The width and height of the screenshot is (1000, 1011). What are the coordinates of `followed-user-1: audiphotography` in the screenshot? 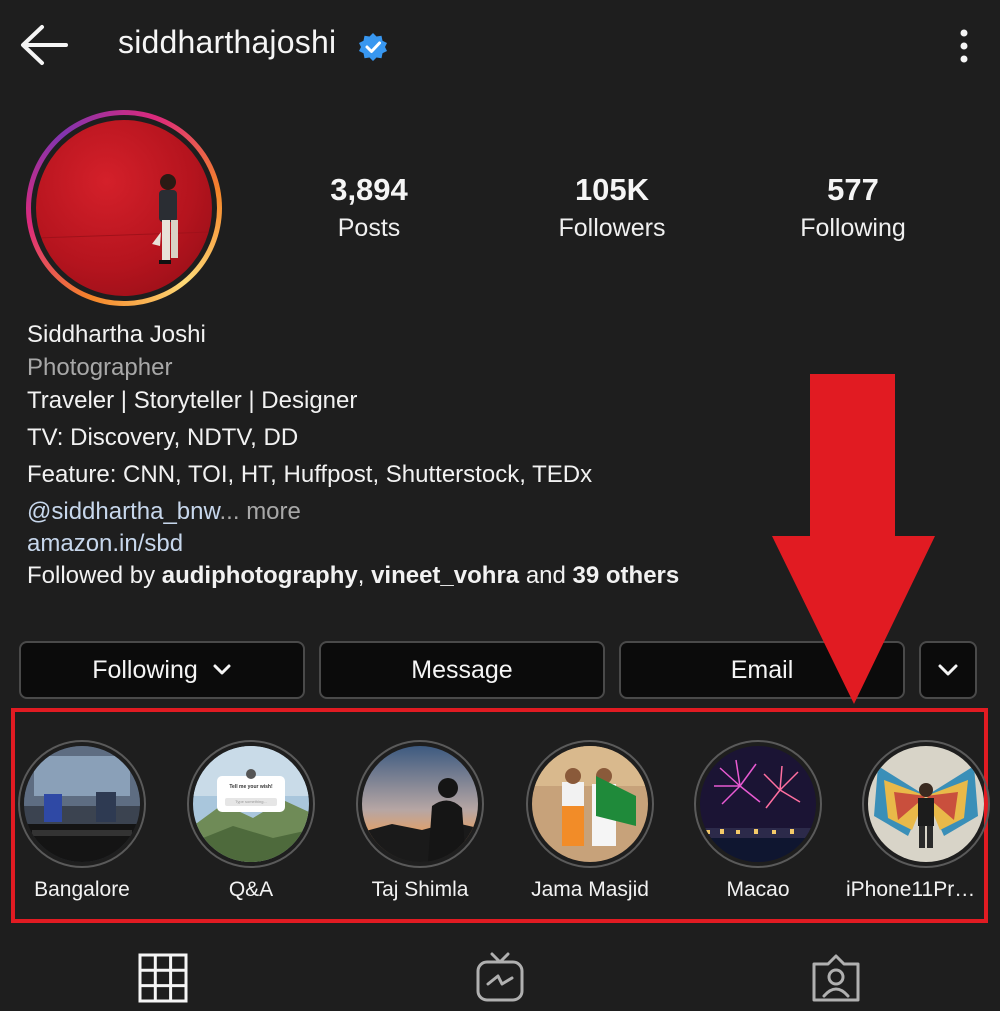 It's located at (260, 575).